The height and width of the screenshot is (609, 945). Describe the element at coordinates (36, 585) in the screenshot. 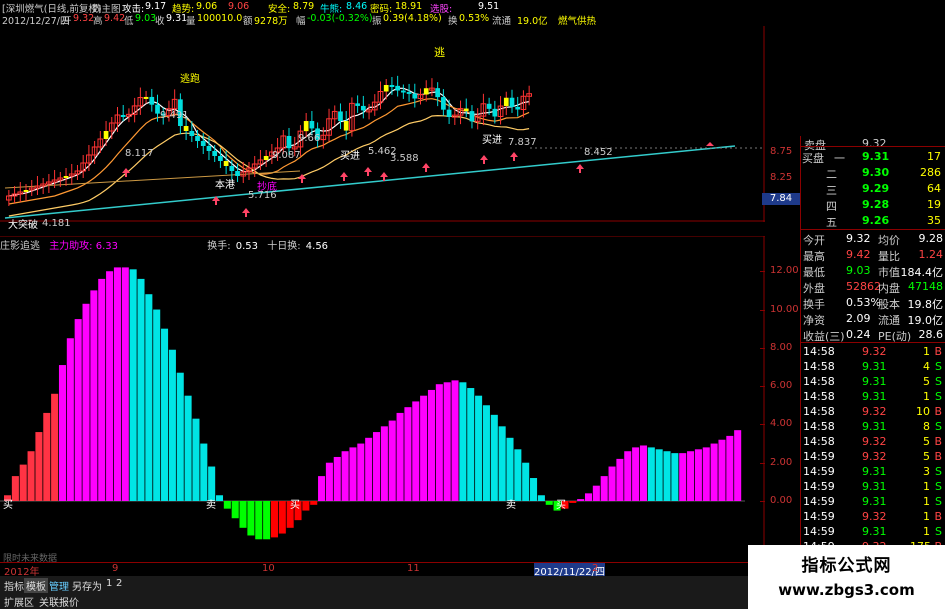

I see `tab-template: 模板` at that location.